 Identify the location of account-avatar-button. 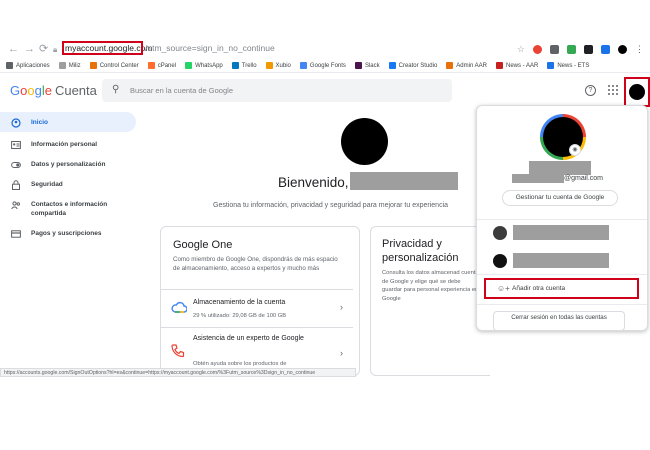
(637, 92).